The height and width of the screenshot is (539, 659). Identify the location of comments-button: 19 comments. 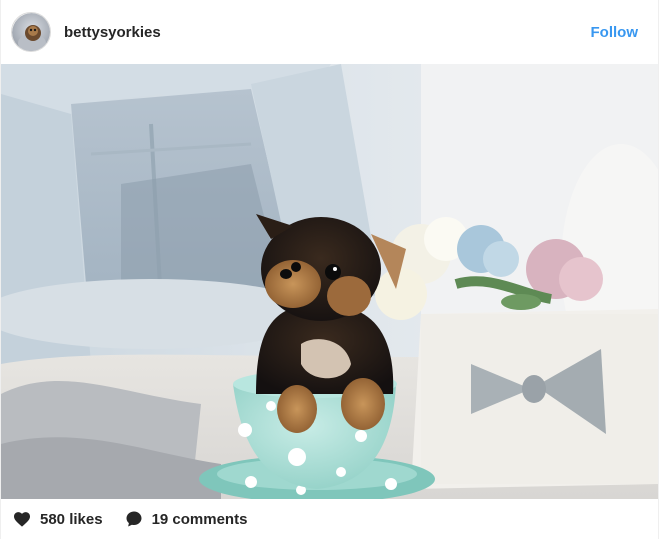
(186, 519).